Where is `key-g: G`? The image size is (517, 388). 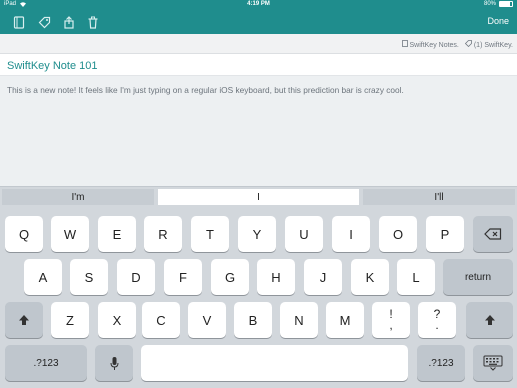
key-g: G is located at coordinates (230, 277).